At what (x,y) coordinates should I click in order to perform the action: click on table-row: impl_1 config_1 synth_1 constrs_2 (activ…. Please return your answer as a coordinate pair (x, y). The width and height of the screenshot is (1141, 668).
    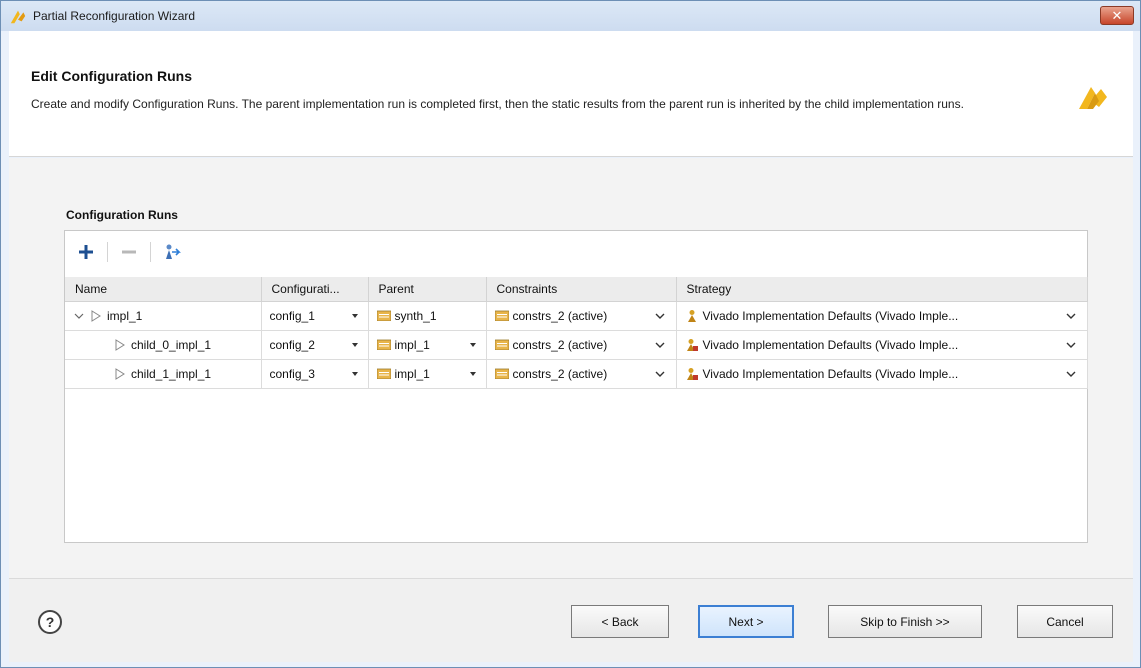
    Looking at the image, I should click on (576, 316).